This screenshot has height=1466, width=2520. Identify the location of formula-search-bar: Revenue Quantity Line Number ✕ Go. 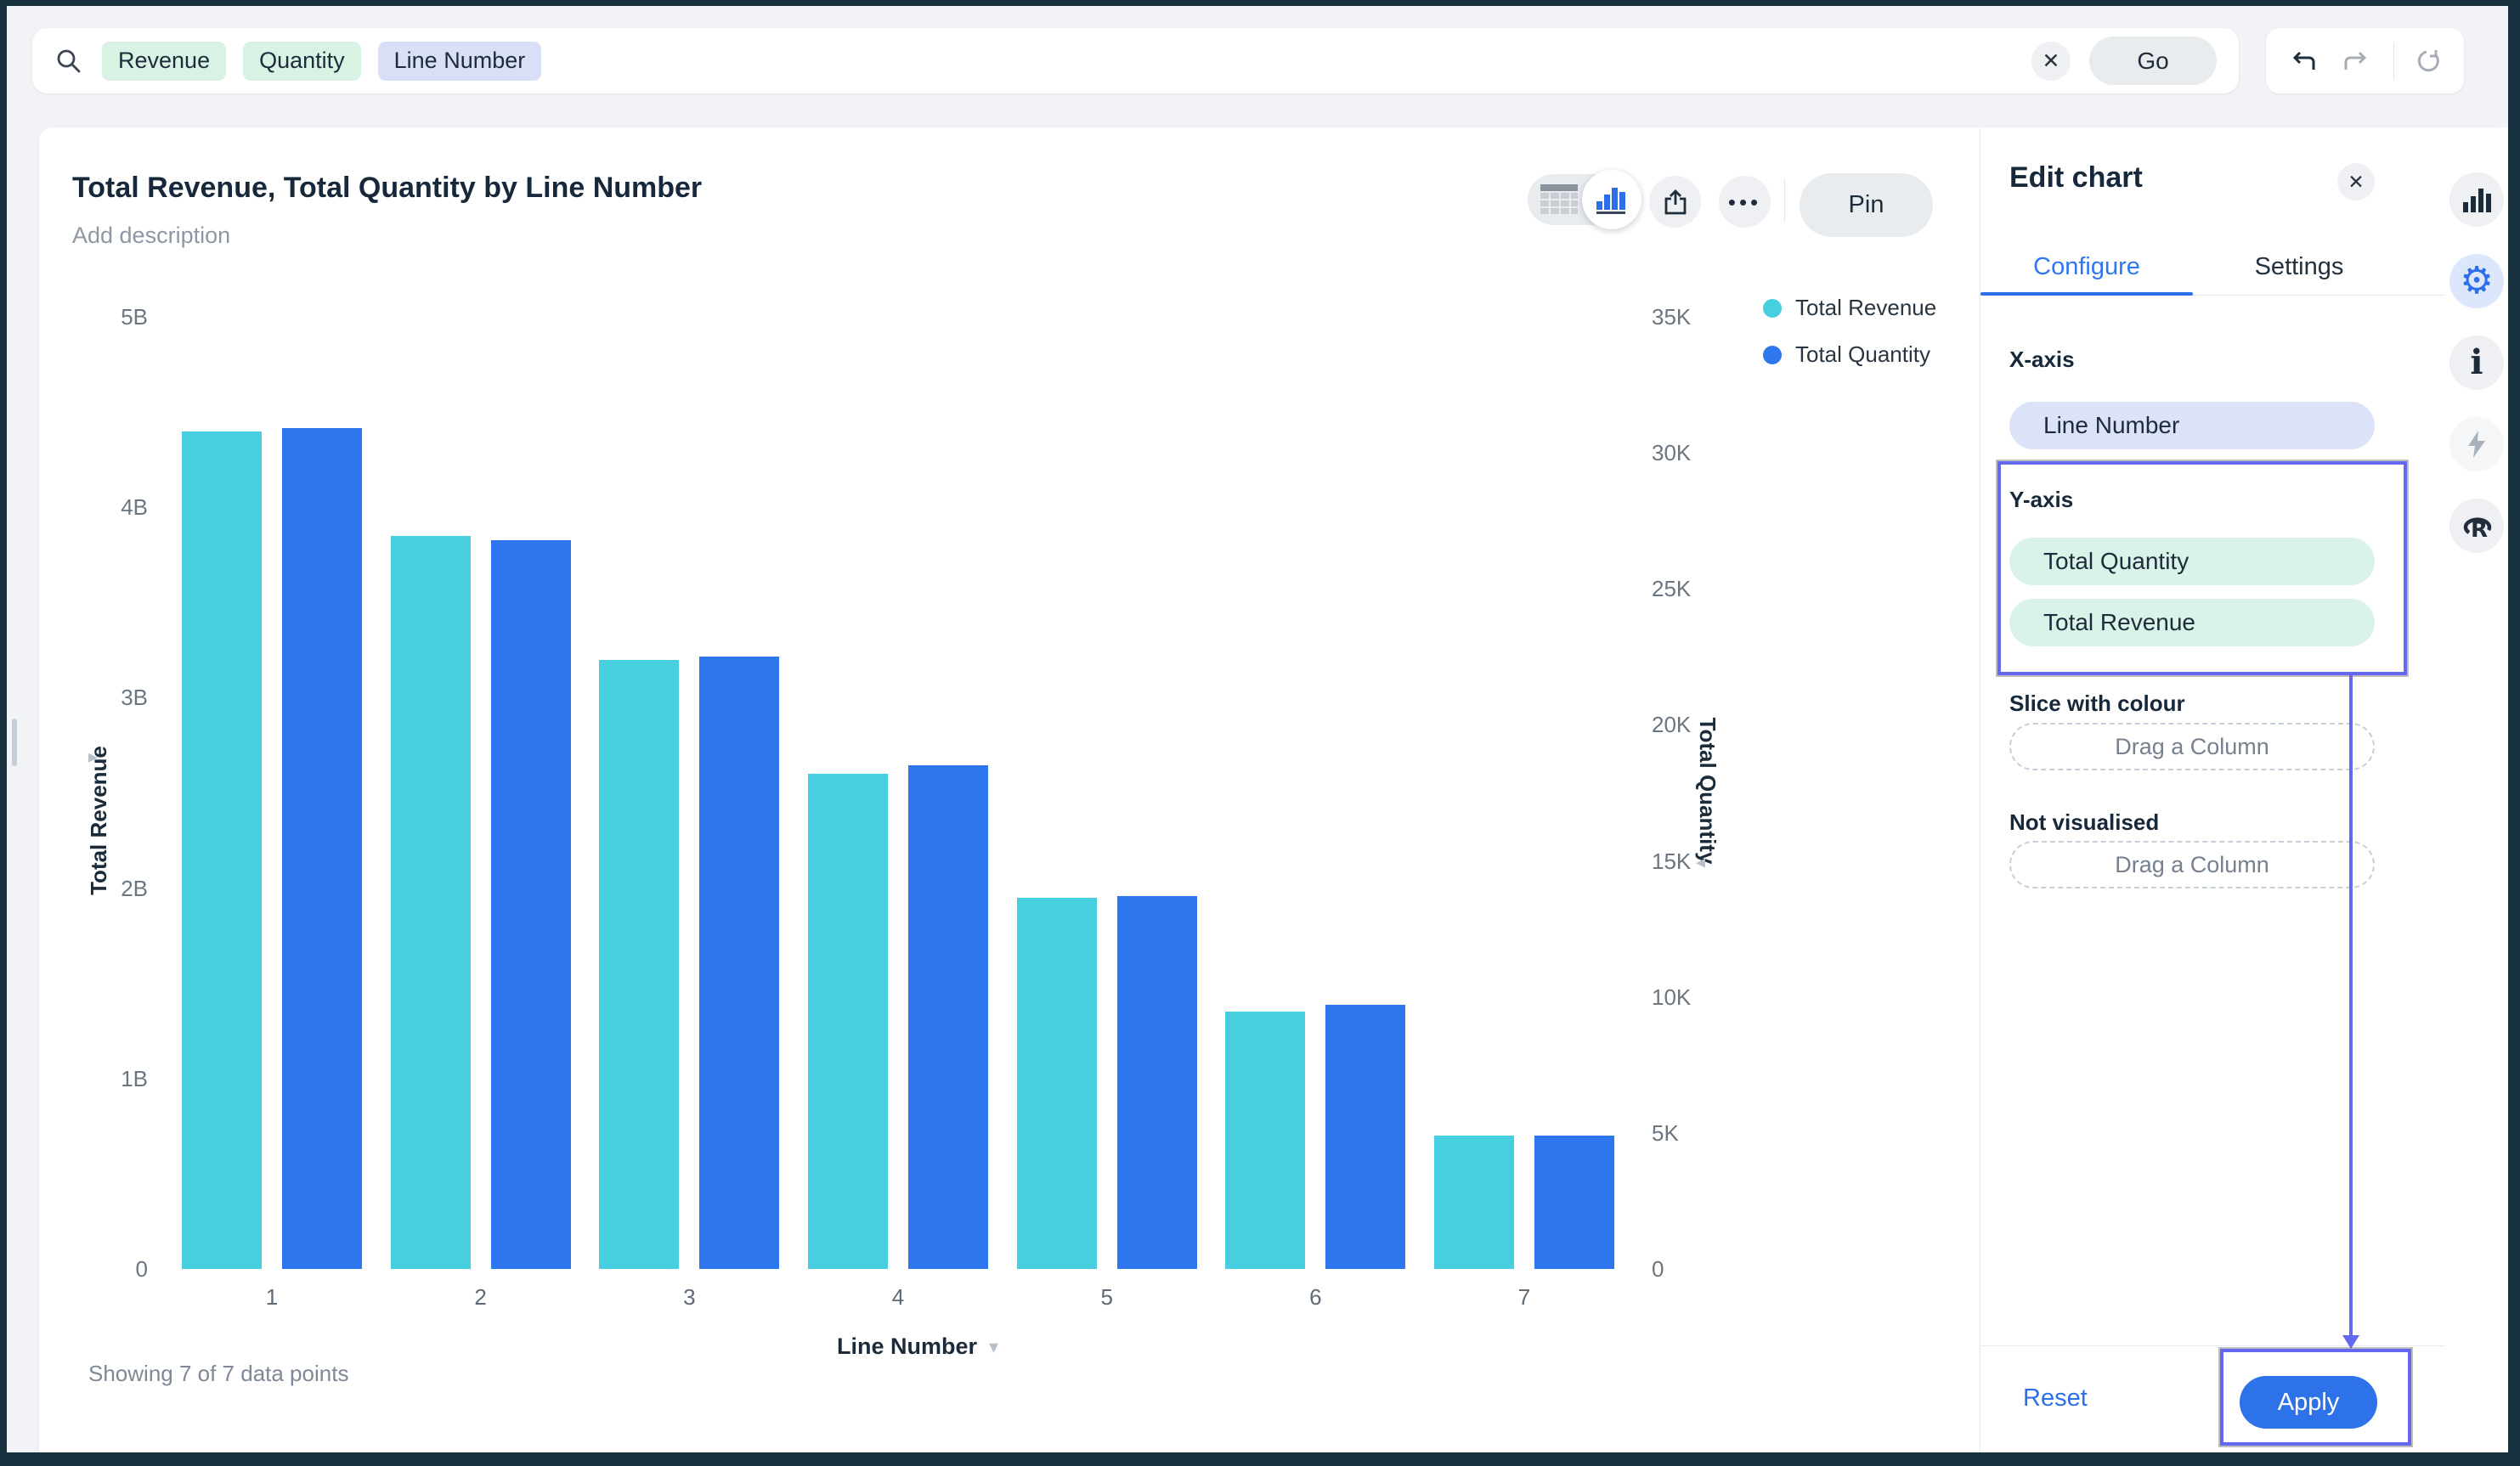
(1135, 61).